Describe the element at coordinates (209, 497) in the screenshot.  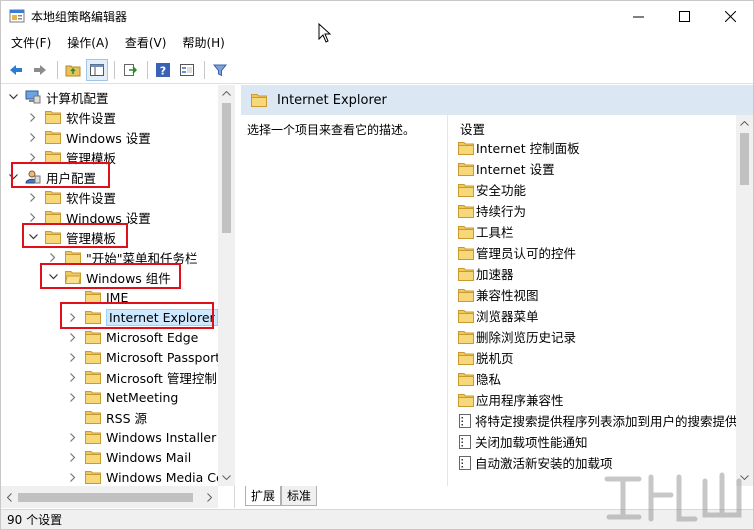
I see `scroll-right-arrow-icon` at that location.